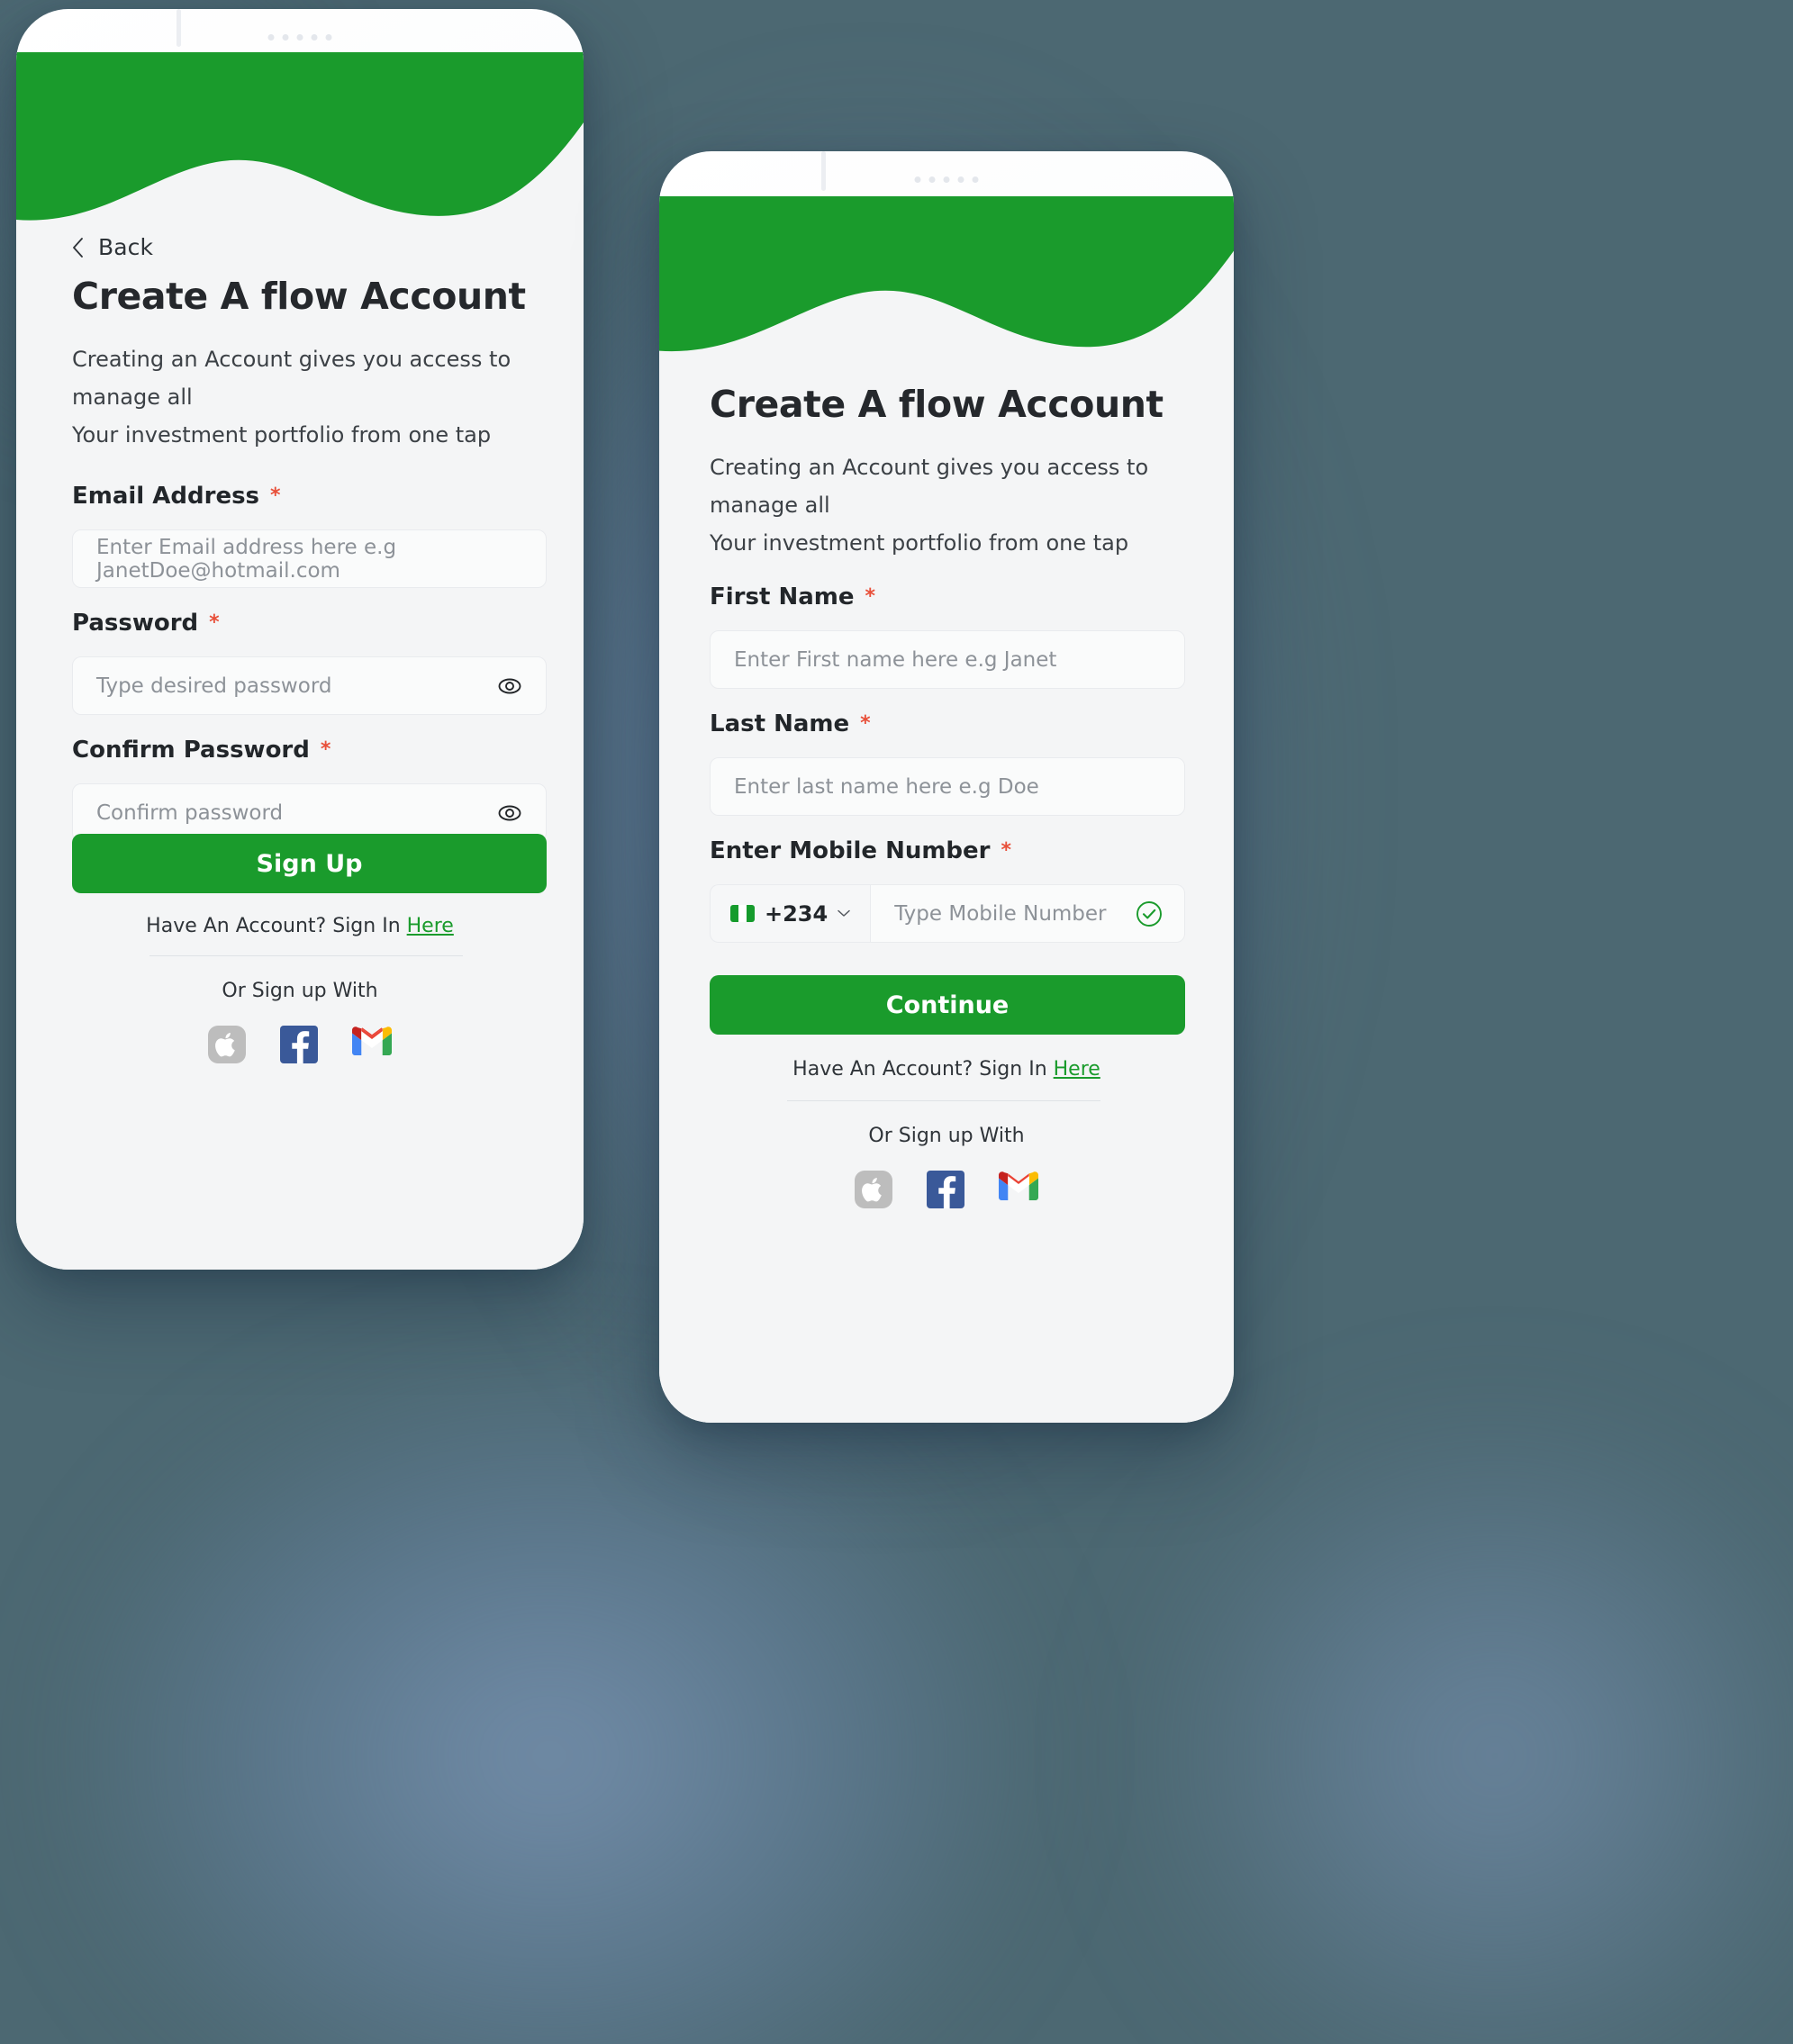  What do you see at coordinates (870, 596) in the screenshot?
I see `required-marker-first-name: *` at bounding box center [870, 596].